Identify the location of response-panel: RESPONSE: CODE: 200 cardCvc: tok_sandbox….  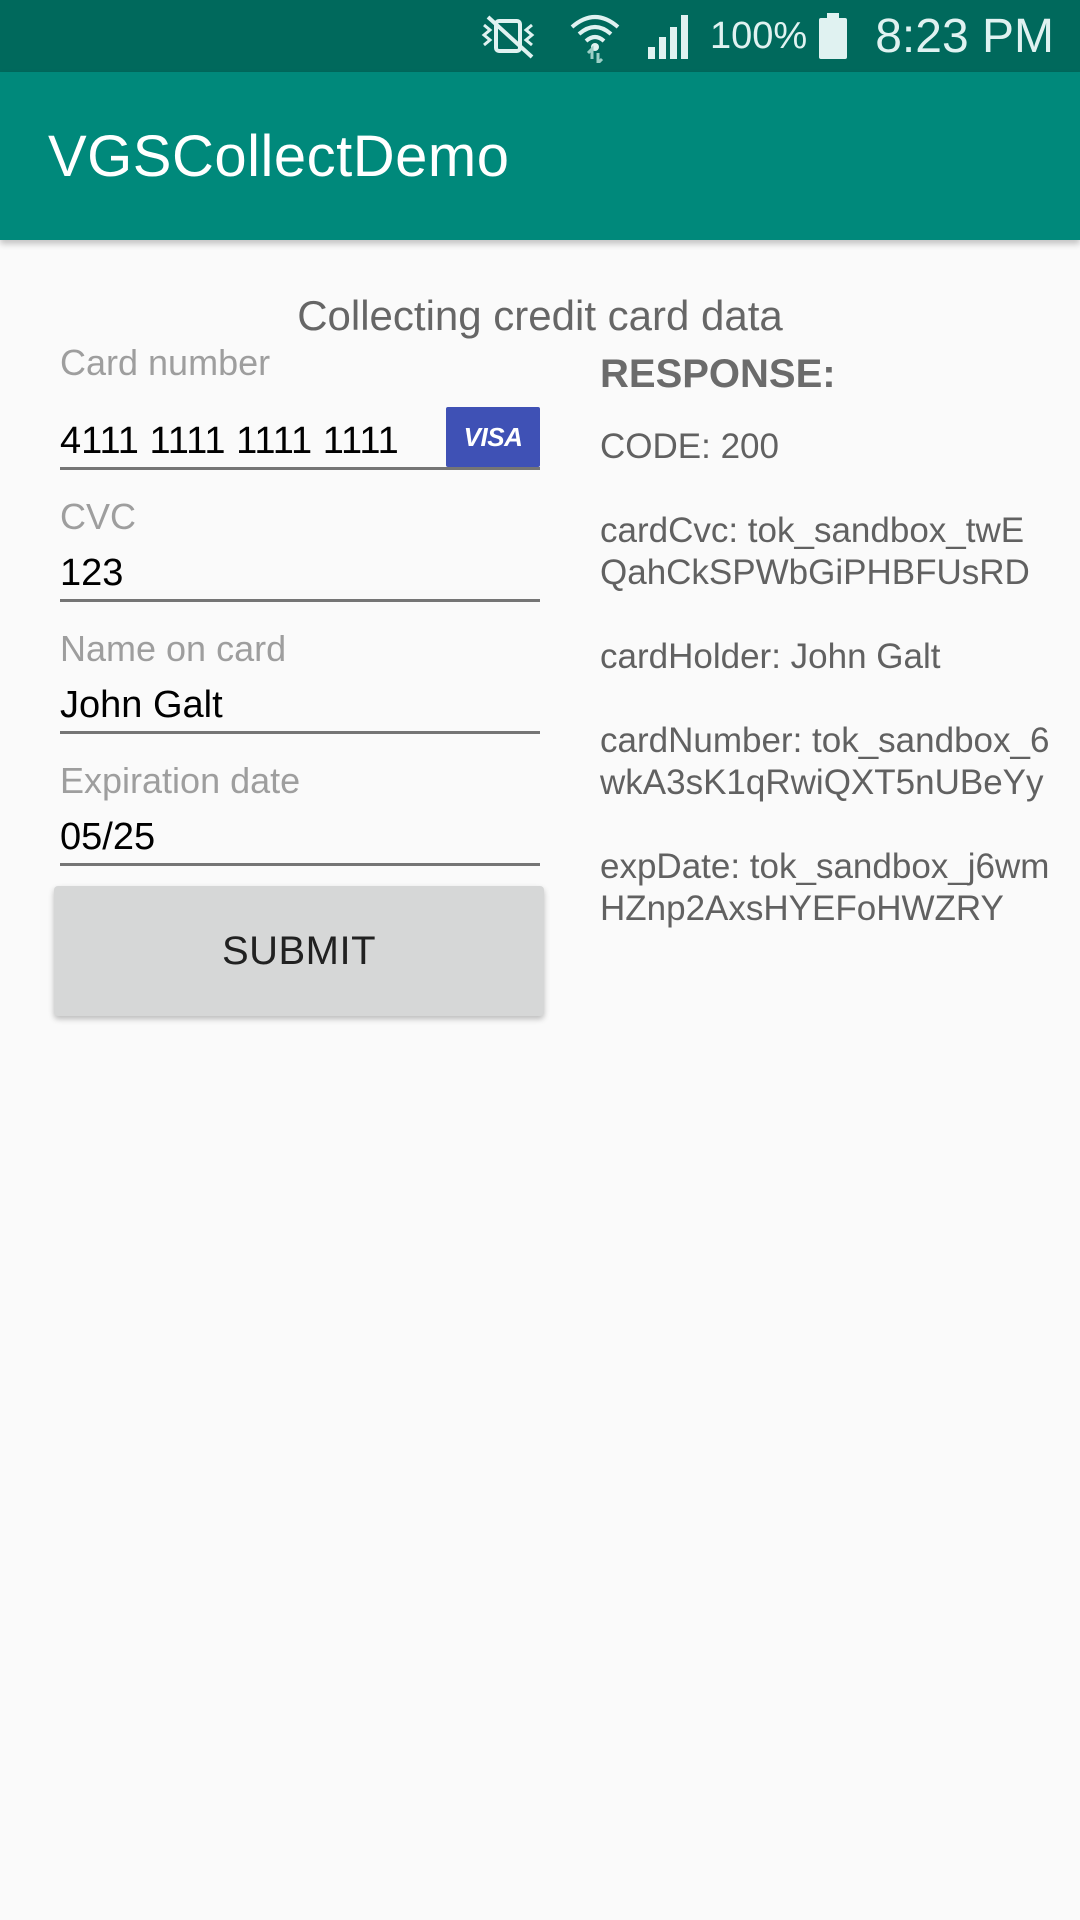
(825, 660).